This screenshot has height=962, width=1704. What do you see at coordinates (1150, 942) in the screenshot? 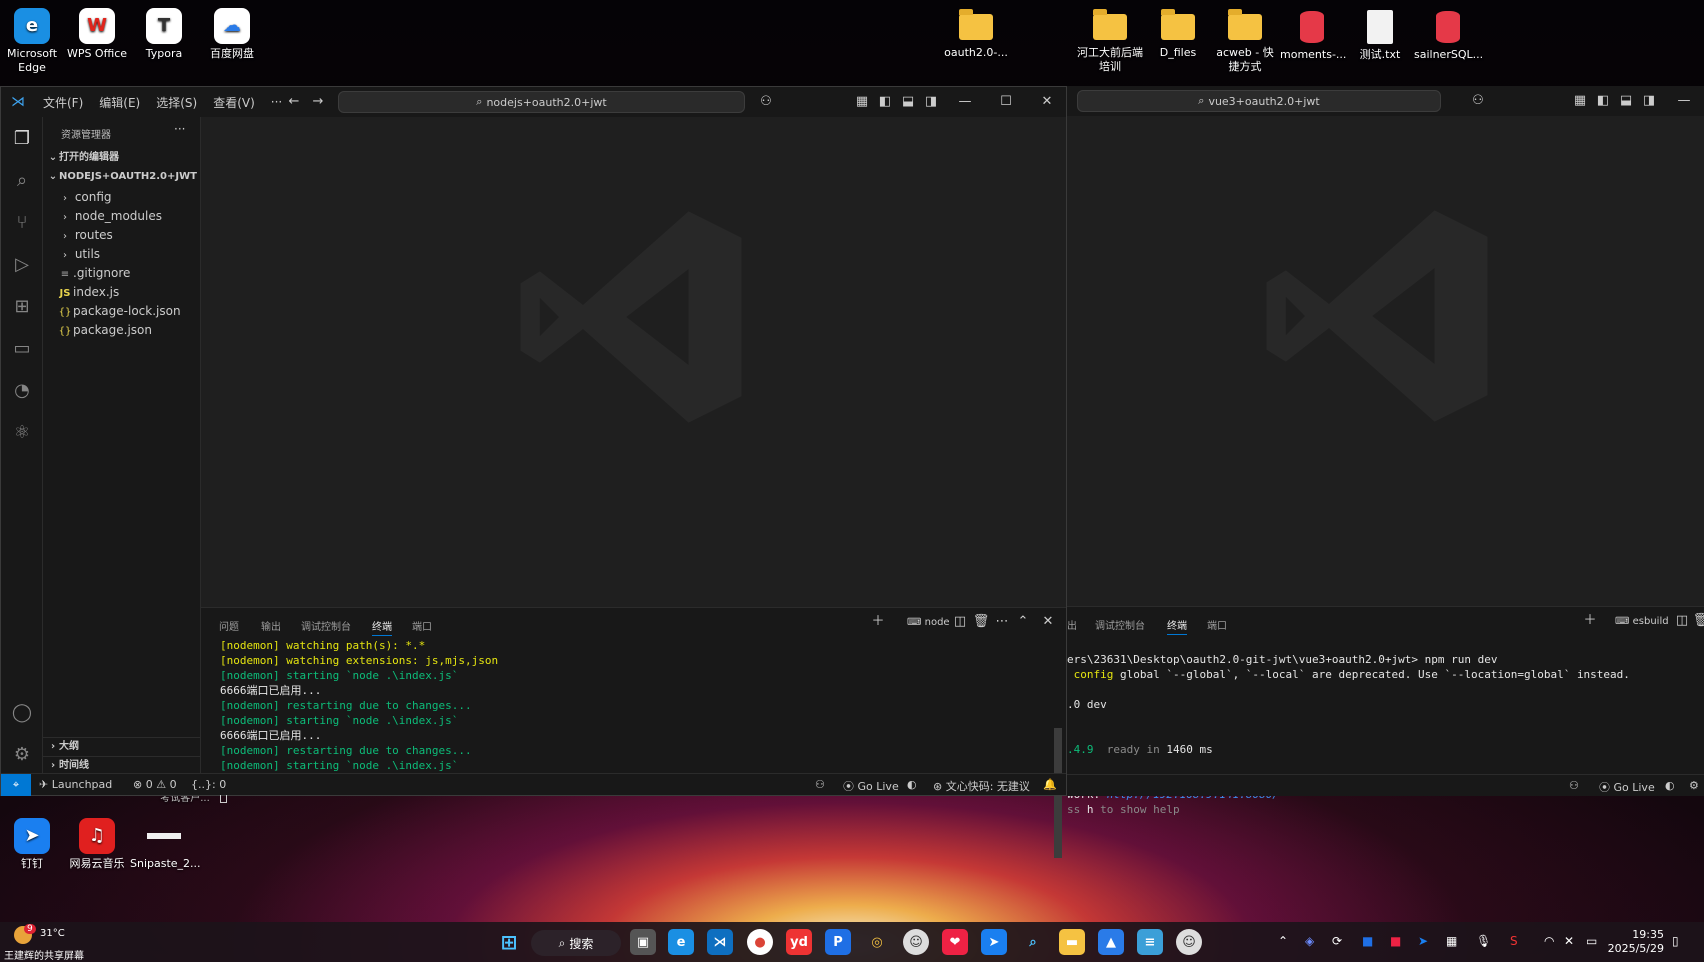
I see `notepad-taskbar-icon: ≡` at bounding box center [1150, 942].